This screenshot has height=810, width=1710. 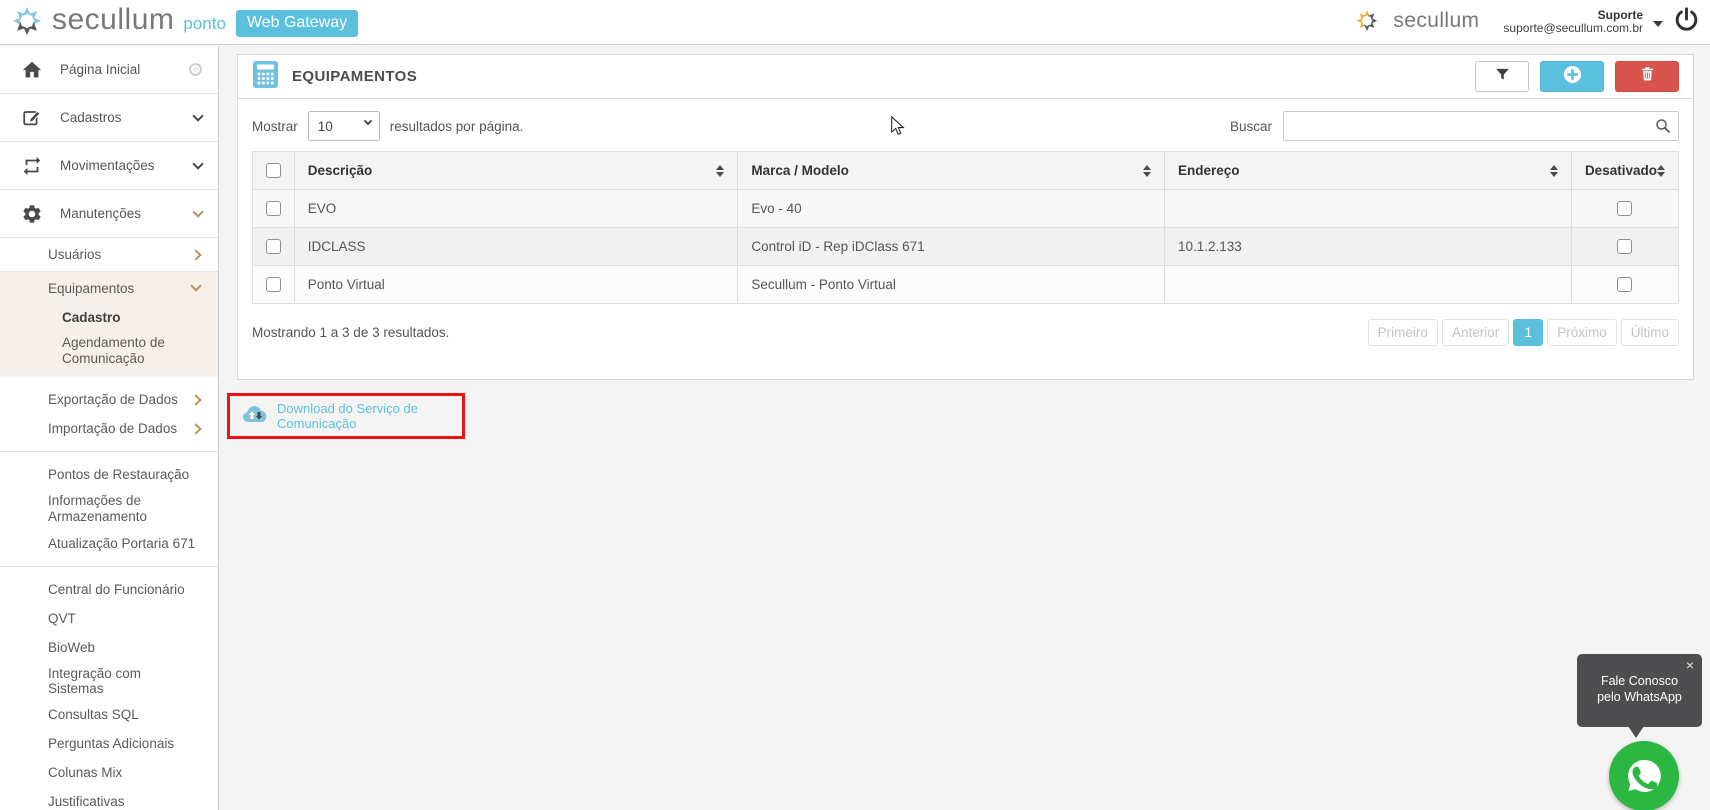 I want to click on sidebar-item-equipamentos: Equipamentos, so click(x=109, y=288).